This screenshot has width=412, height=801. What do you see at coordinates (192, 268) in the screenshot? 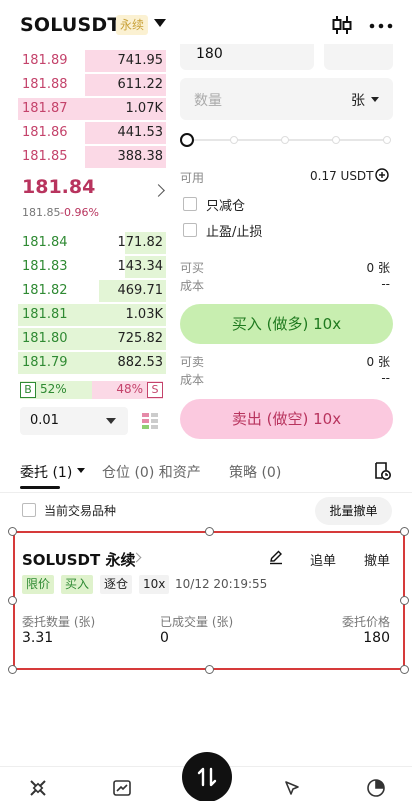
I see `can-buy-label: 可买` at bounding box center [192, 268].